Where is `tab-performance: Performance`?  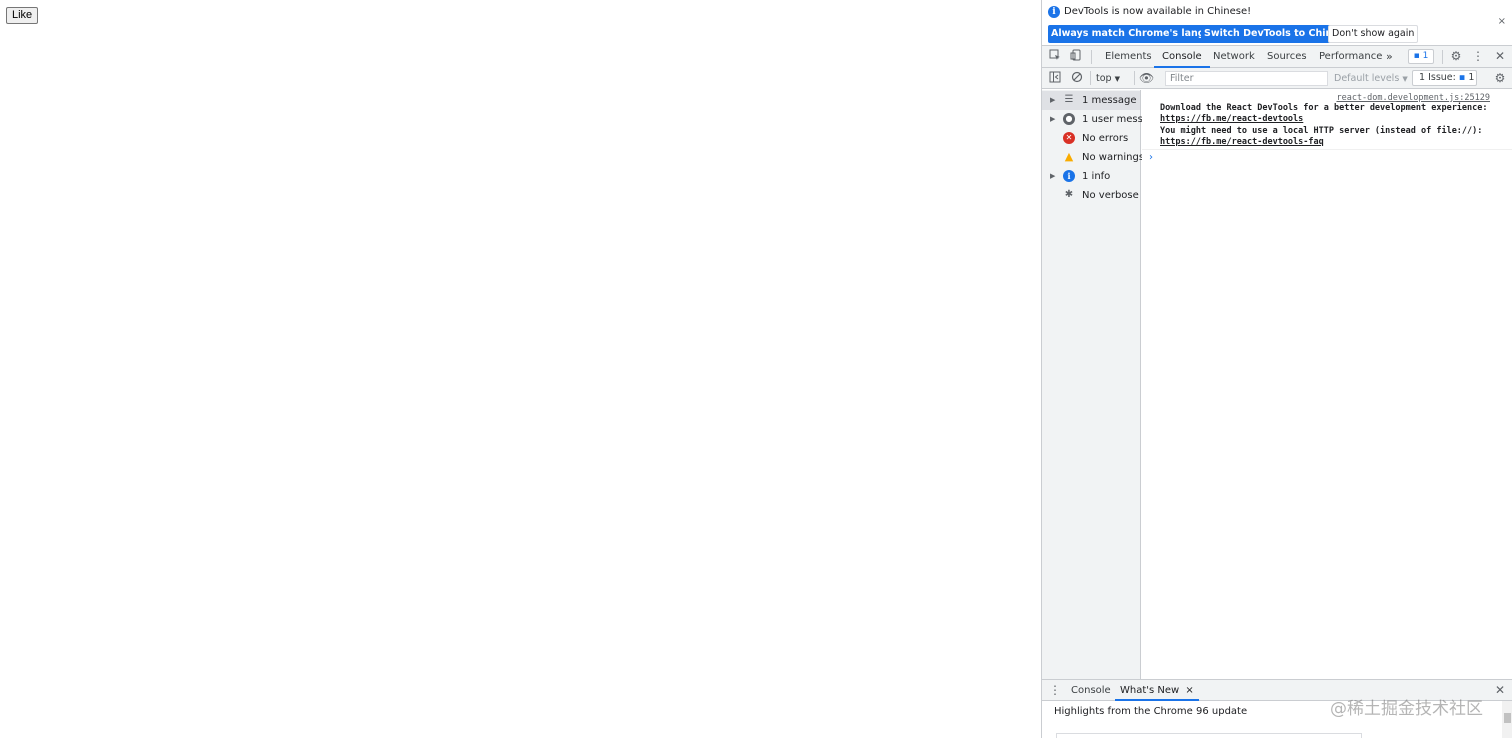
tab-performance: Performance is located at coordinates (1350, 57).